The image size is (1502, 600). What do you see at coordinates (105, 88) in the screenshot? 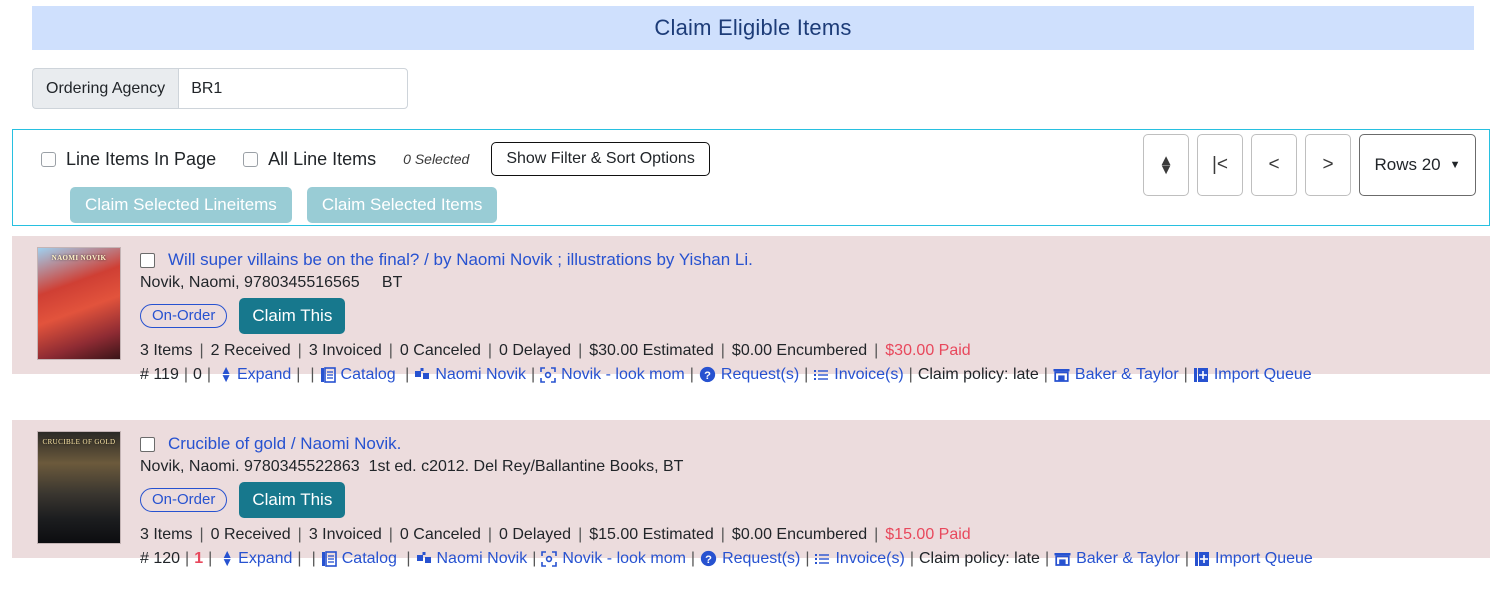
I see `ordering-agency-label: Ordering Agency` at bounding box center [105, 88].